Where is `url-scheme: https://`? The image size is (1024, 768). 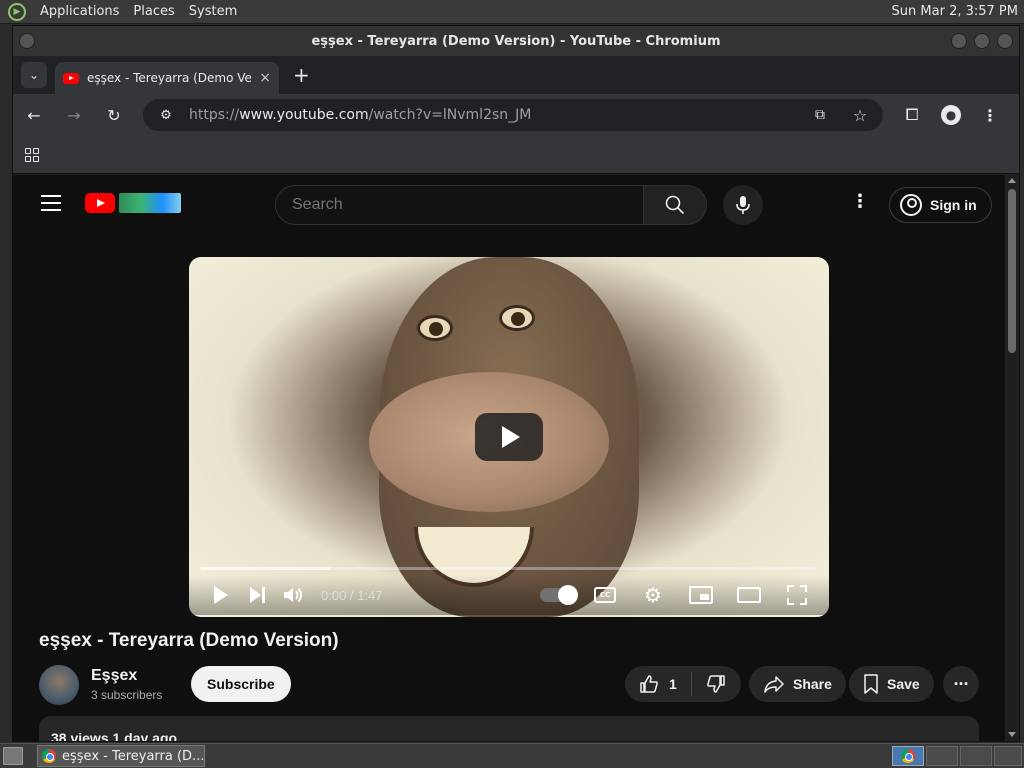 url-scheme: https:// is located at coordinates (214, 115).